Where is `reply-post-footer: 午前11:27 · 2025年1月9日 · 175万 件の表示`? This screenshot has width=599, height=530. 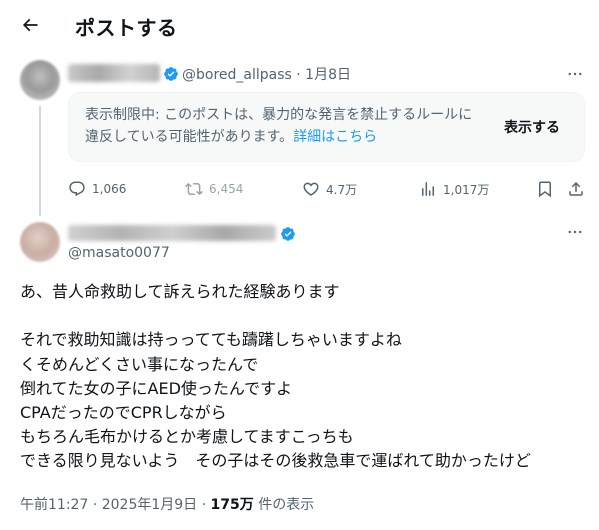 reply-post-footer: 午前11:27 · 2025年1月9日 · 175万 件の表示 is located at coordinates (167, 504).